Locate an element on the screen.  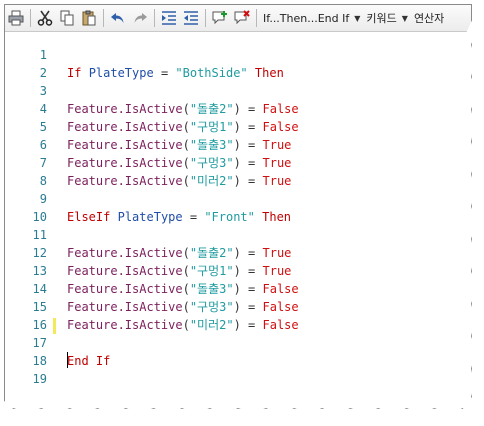
snippet-dropdown-label: If...Then...End If is located at coordinates (306, 18).